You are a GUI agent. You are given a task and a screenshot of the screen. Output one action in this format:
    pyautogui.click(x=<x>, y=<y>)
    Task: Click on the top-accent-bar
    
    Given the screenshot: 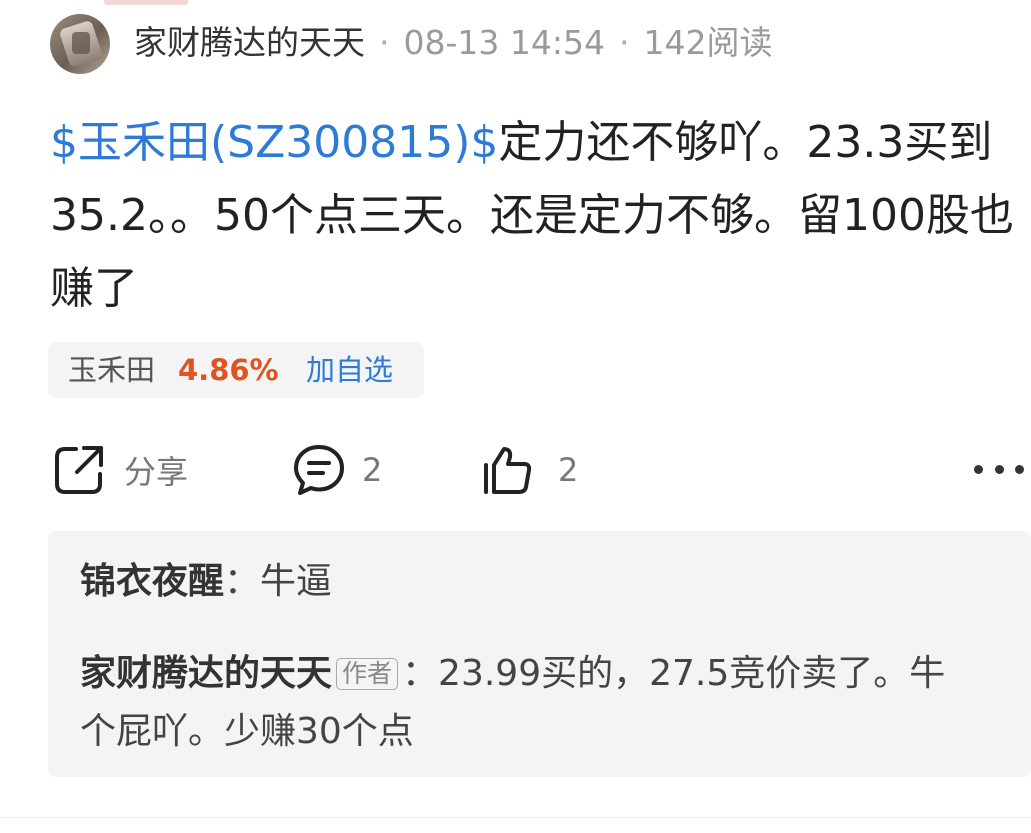 What is the action you would take?
    pyautogui.click(x=146, y=2)
    